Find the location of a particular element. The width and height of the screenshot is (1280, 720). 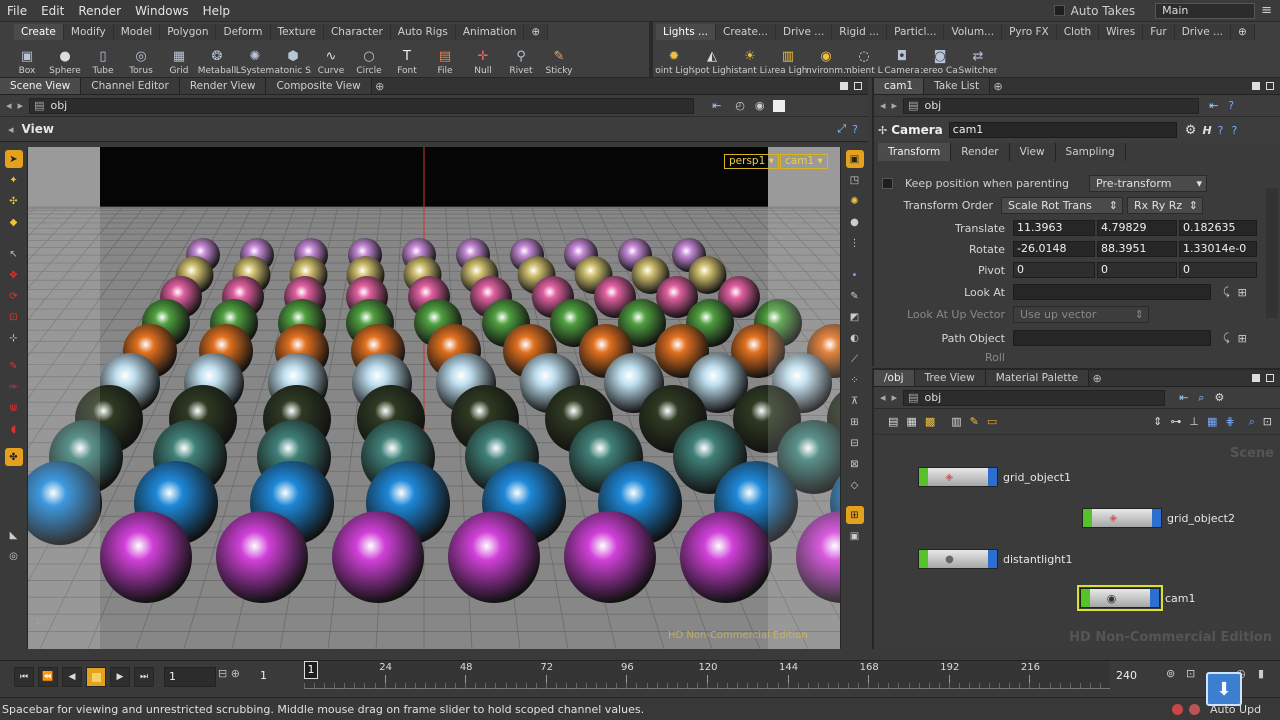

node-cam1: ◉ cam1 is located at coordinates (1136, 598).